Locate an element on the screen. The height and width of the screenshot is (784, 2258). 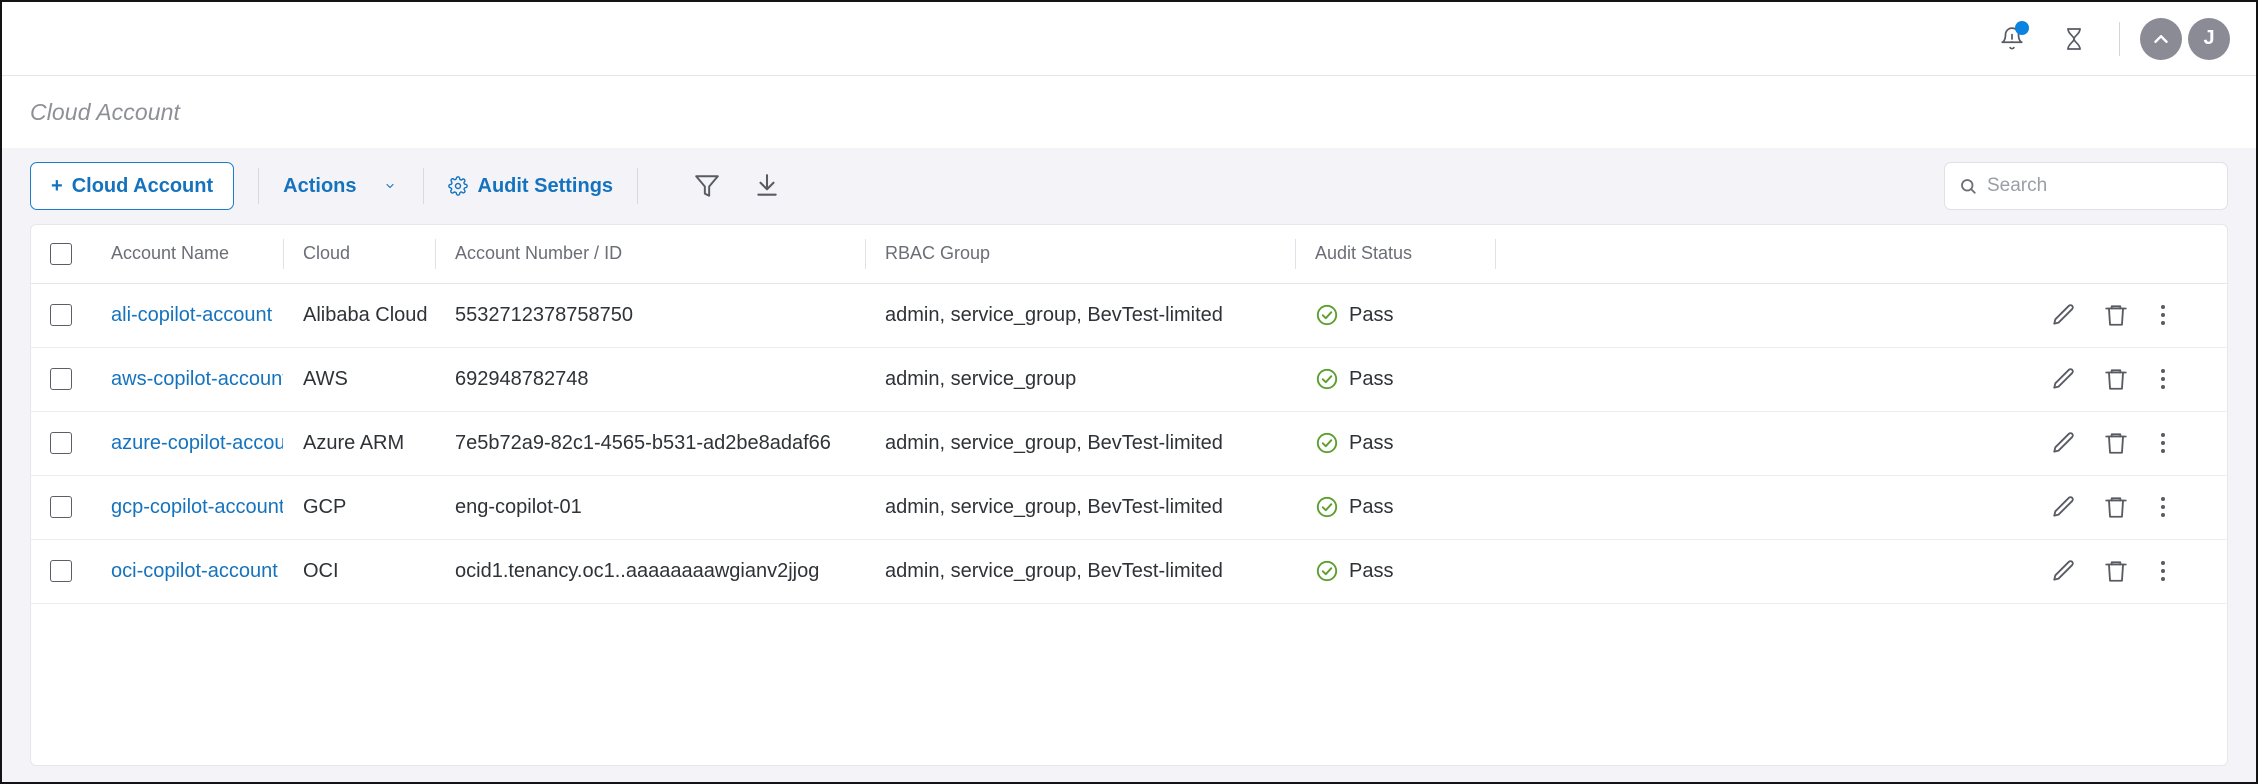
toolbar-icon-group is located at coordinates (737, 186).